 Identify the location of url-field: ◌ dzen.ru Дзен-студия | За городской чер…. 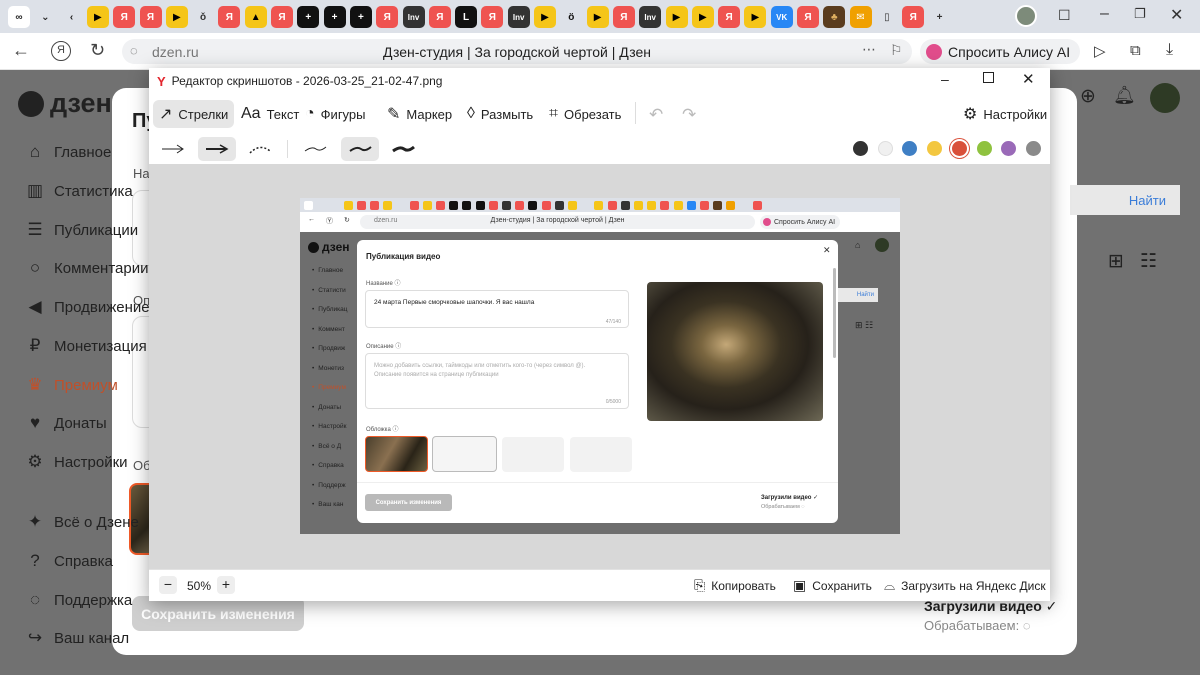
(517, 51).